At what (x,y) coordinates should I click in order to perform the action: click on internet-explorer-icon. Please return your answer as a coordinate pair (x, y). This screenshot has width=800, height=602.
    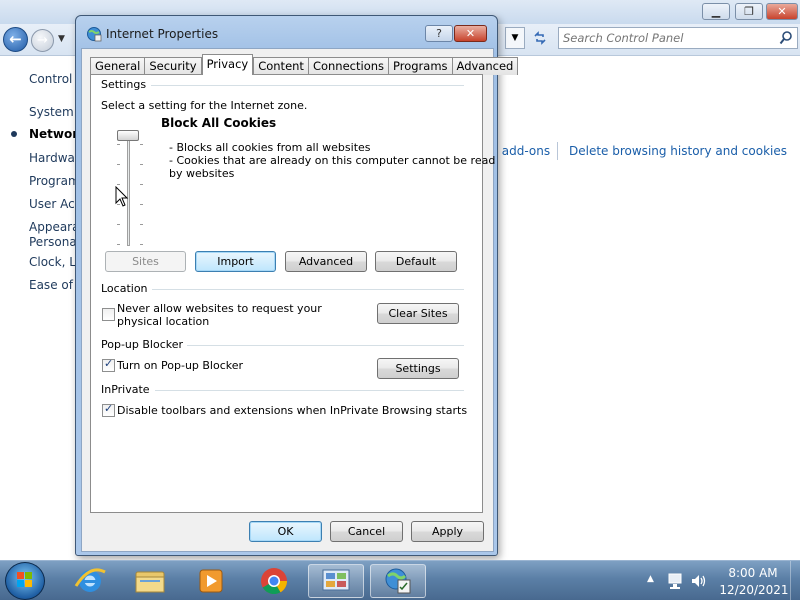
    Looking at the image, I should click on (90, 580).